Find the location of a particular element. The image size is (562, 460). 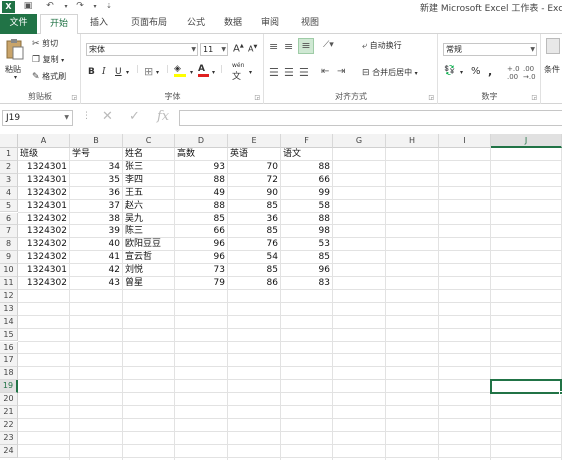

data-cell: 宣云哲 is located at coordinates (149, 257).